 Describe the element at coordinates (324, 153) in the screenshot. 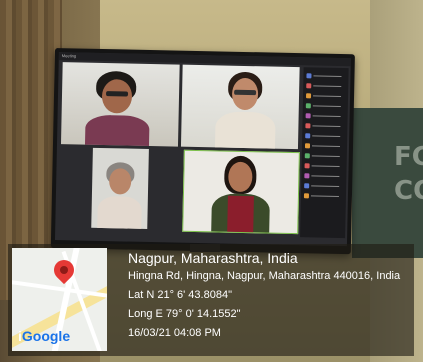

I see `participants-panel` at that location.